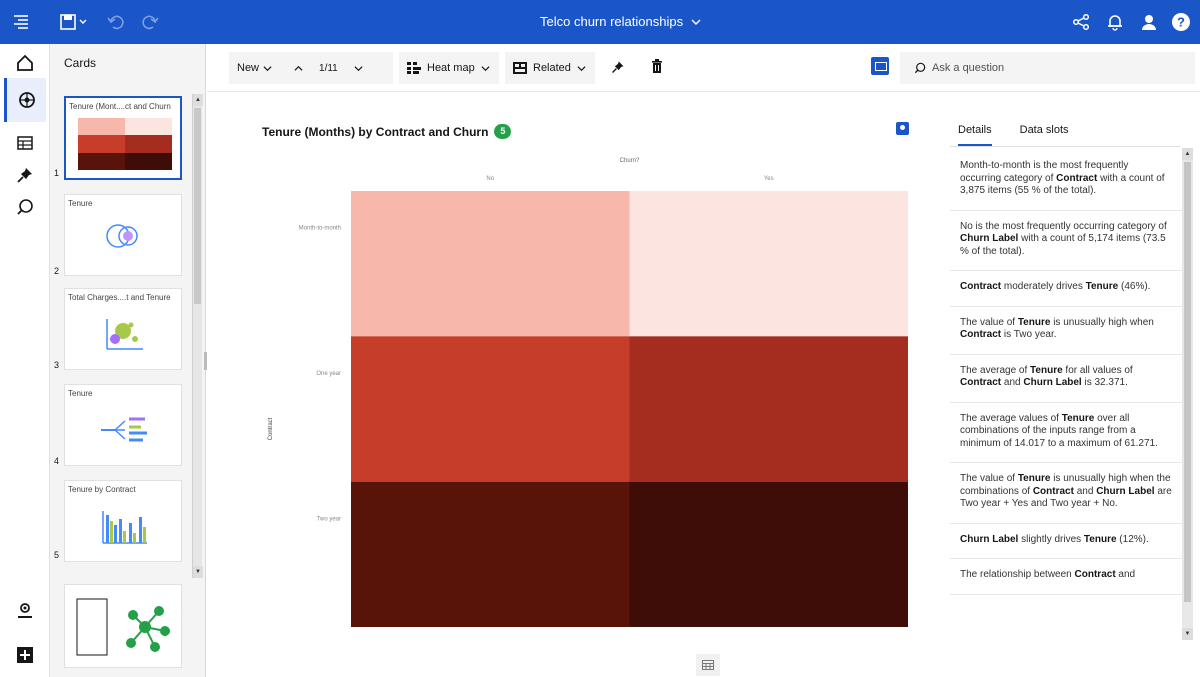  What do you see at coordinates (124, 429) in the screenshot?
I see `tree-thumbnail` at bounding box center [124, 429].